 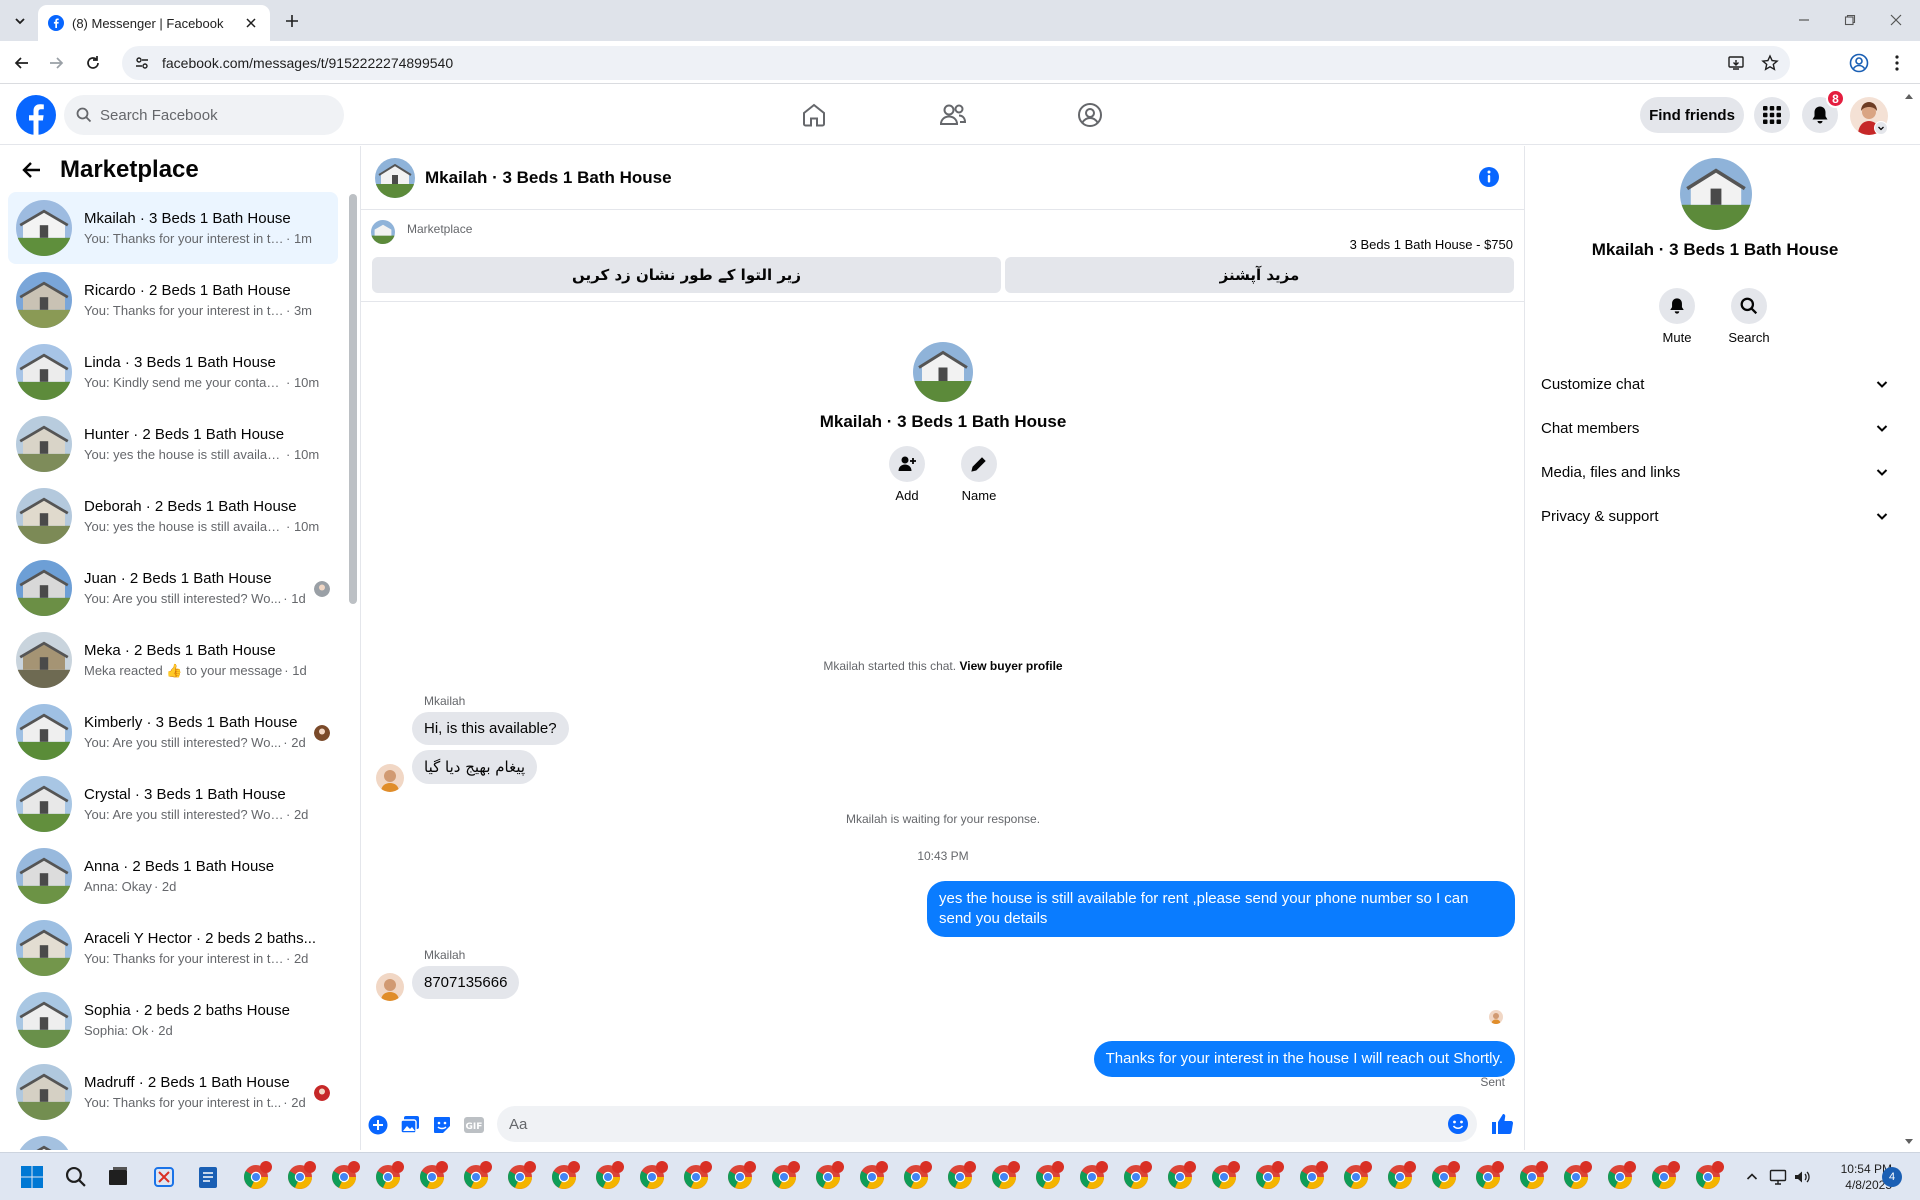 What do you see at coordinates (1852, 1177) in the screenshot?
I see `taskbar-clock: 10:54 PM 4/8/2025` at bounding box center [1852, 1177].